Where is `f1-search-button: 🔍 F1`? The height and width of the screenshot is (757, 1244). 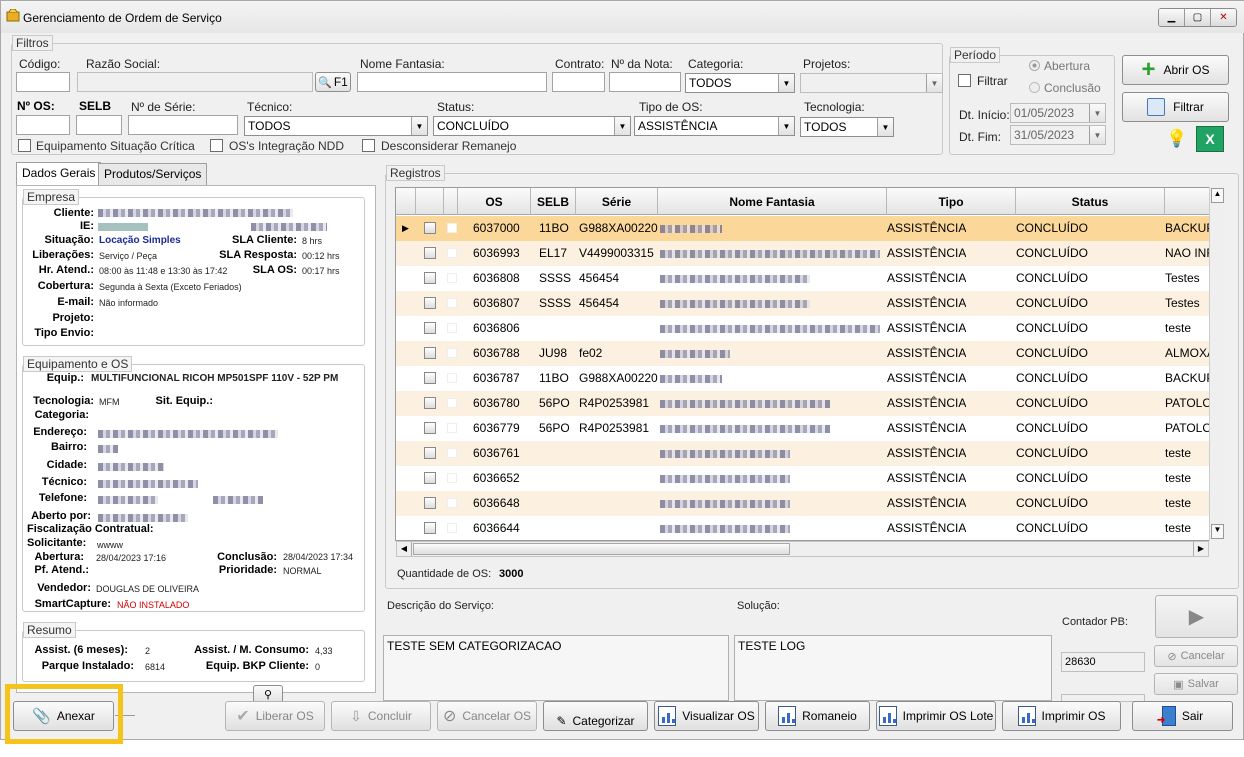 f1-search-button: 🔍 F1 is located at coordinates (333, 82).